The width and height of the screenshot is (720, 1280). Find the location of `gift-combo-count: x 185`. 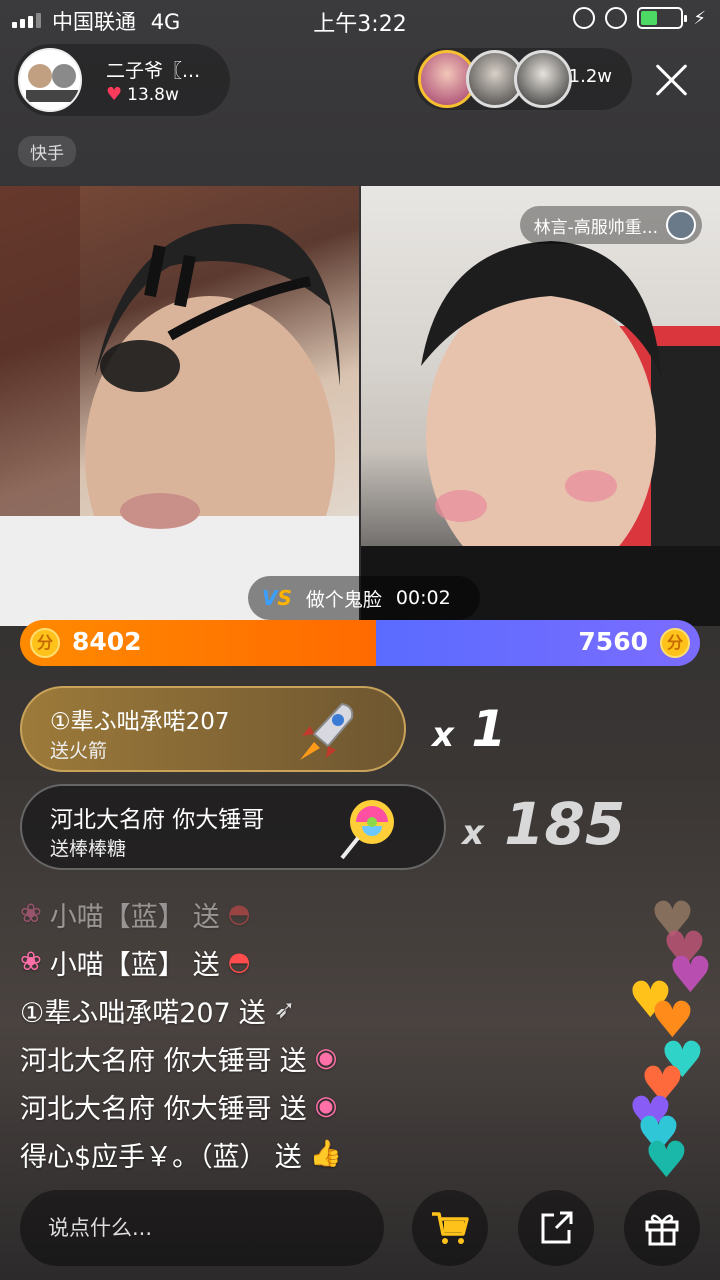

gift-combo-count: x 185 is located at coordinates (544, 824).